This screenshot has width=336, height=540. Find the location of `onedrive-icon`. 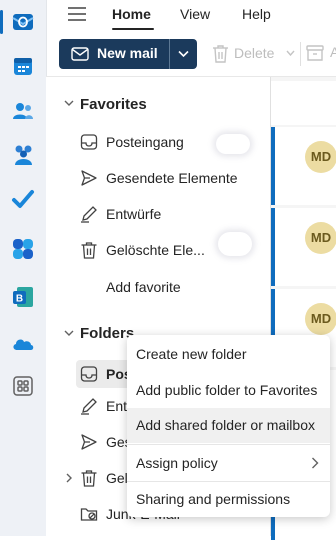

onedrive-icon is located at coordinates (23, 343).